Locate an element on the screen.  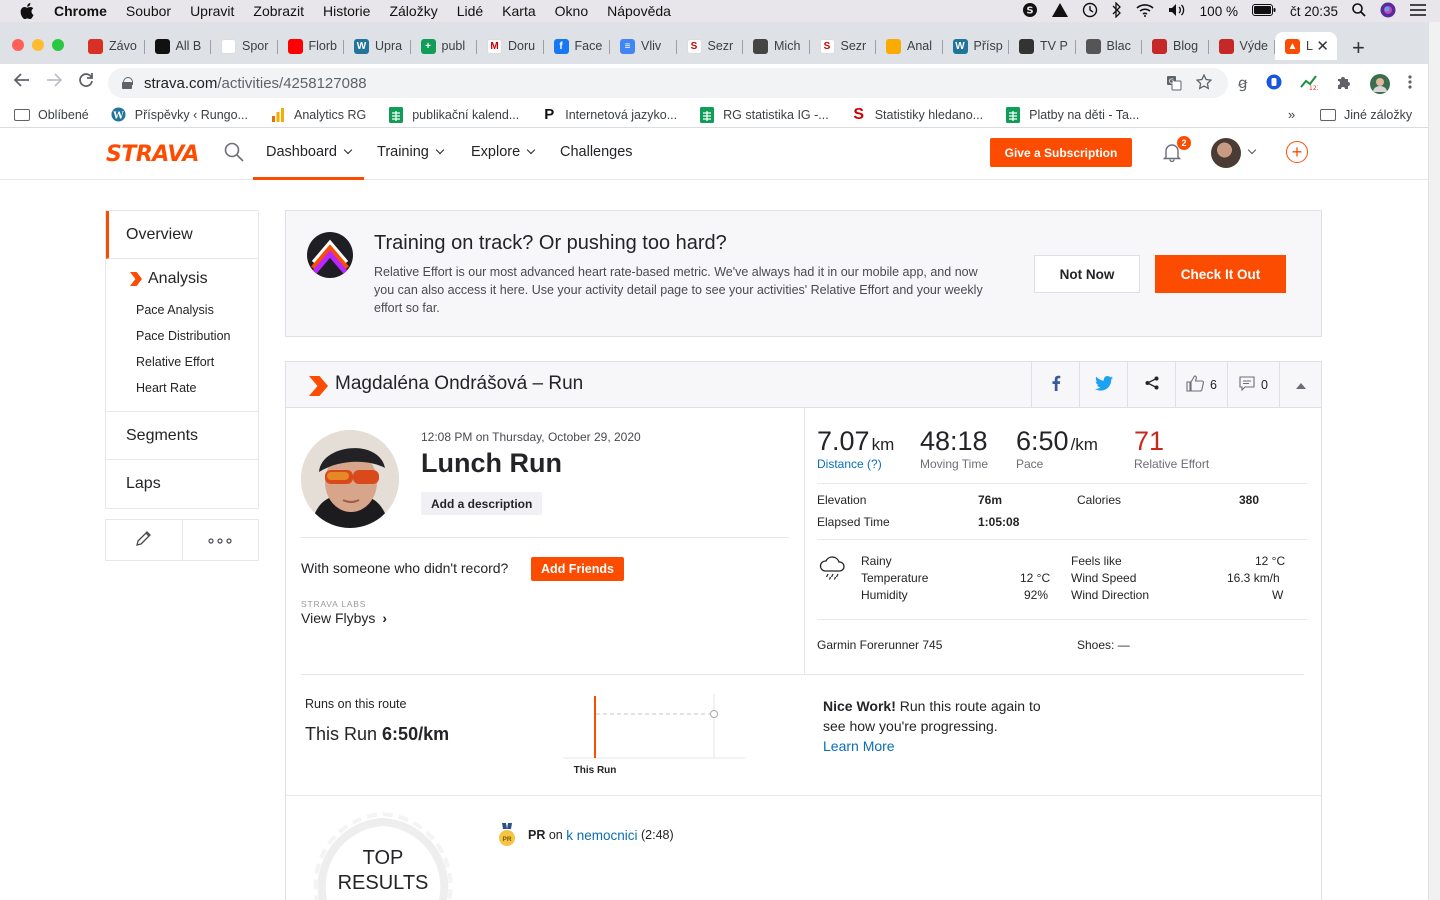
menu-napoveda: Nápověda is located at coordinates (639, 11).